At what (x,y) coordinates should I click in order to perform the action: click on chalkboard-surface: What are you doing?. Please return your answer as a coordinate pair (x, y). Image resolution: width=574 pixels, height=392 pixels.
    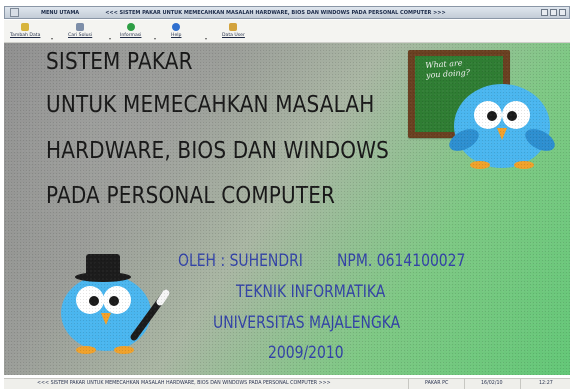
    Looking at the image, I should click on (459, 94).